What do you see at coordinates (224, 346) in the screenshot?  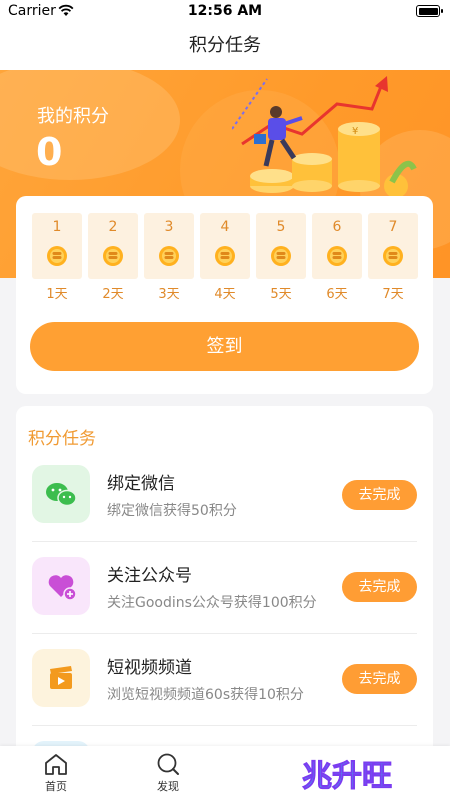 I see `sign-in-button: 签到` at bounding box center [224, 346].